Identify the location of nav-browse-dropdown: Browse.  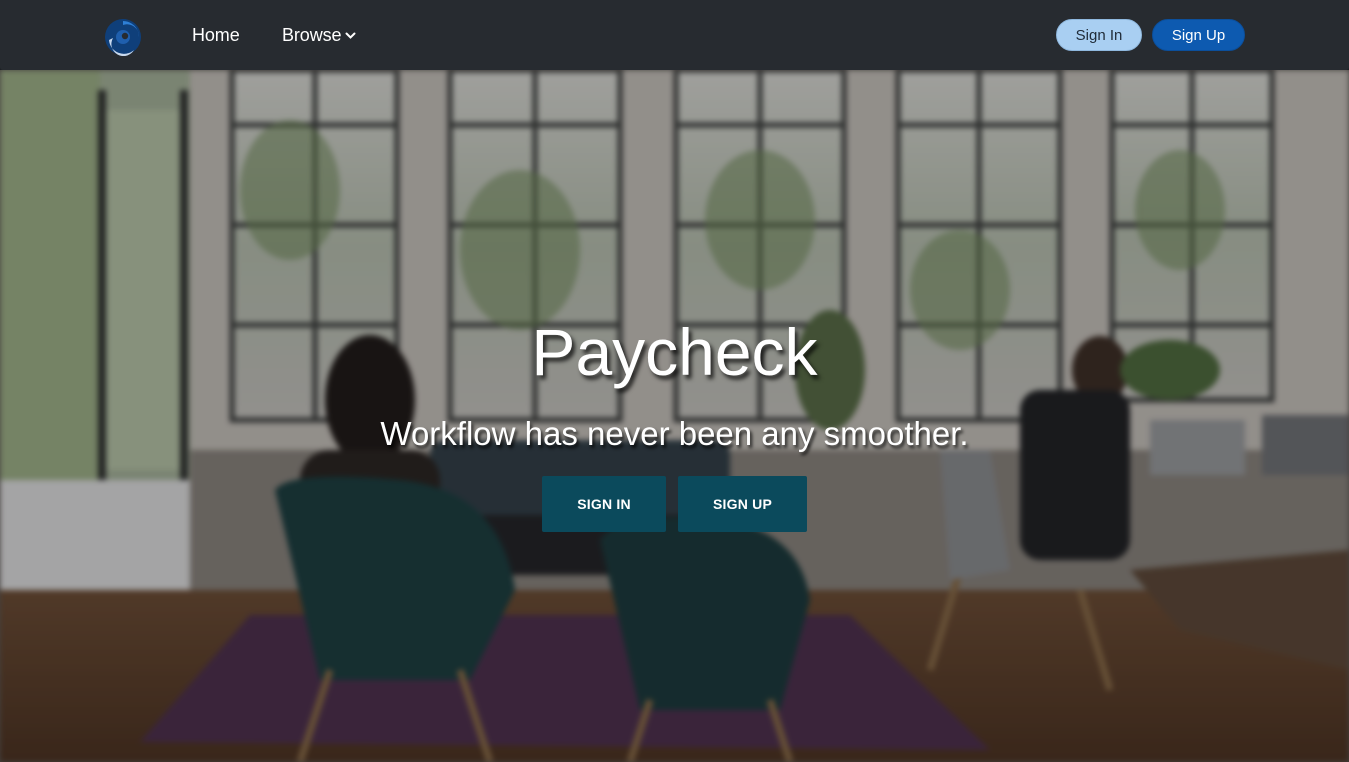
(319, 35).